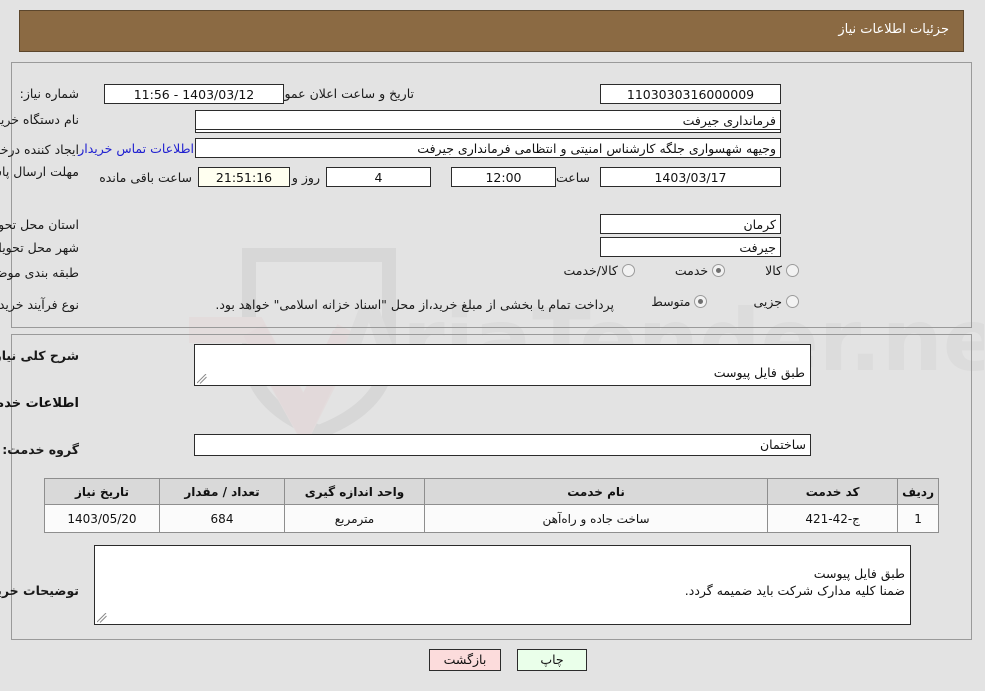 The image size is (985, 691). Describe the element at coordinates (40, 355) in the screenshot. I see `need-description-label: شرح کلی نیاز:` at that location.